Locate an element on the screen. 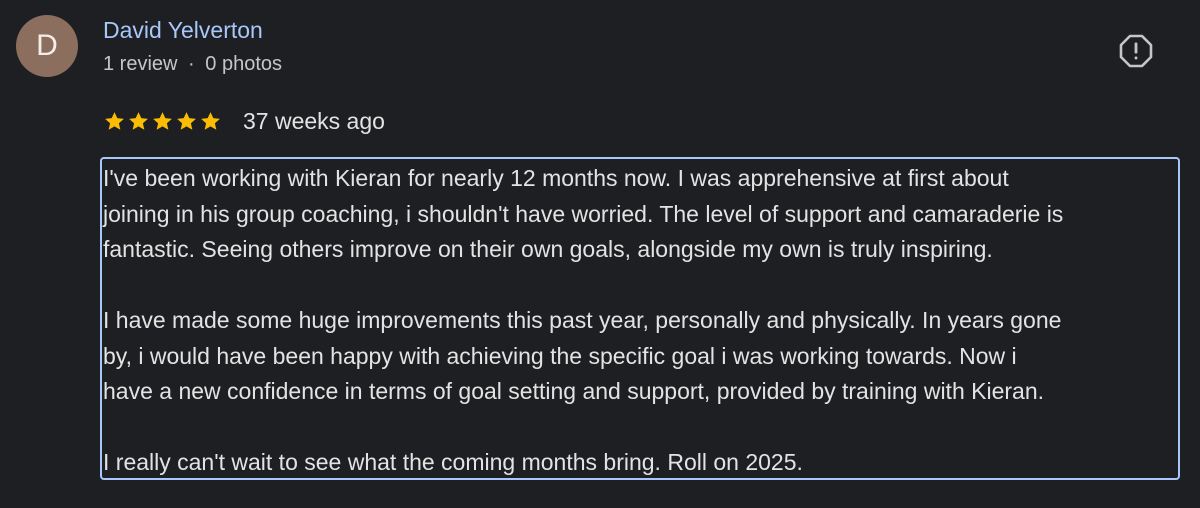  reviewer-name: David Yelverton is located at coordinates (183, 30).